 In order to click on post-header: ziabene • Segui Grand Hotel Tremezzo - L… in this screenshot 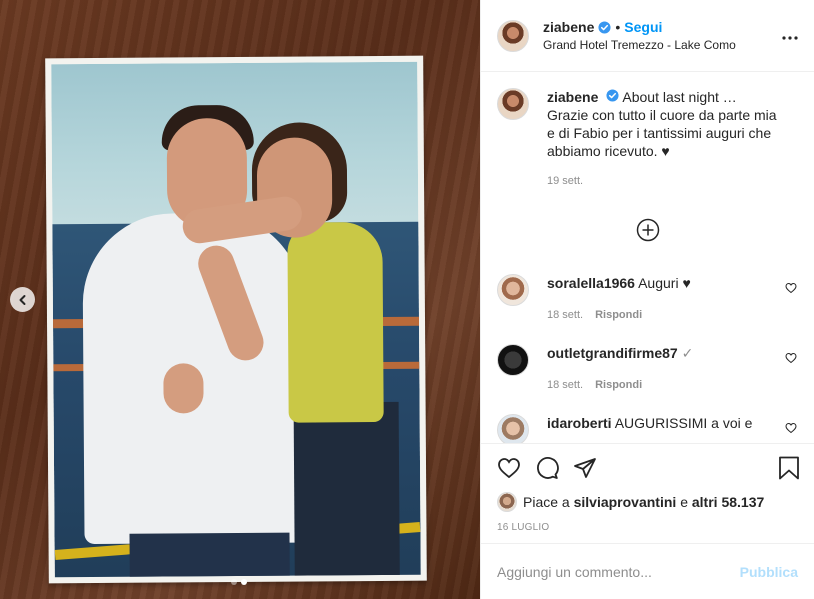, I will do `click(647, 36)`.